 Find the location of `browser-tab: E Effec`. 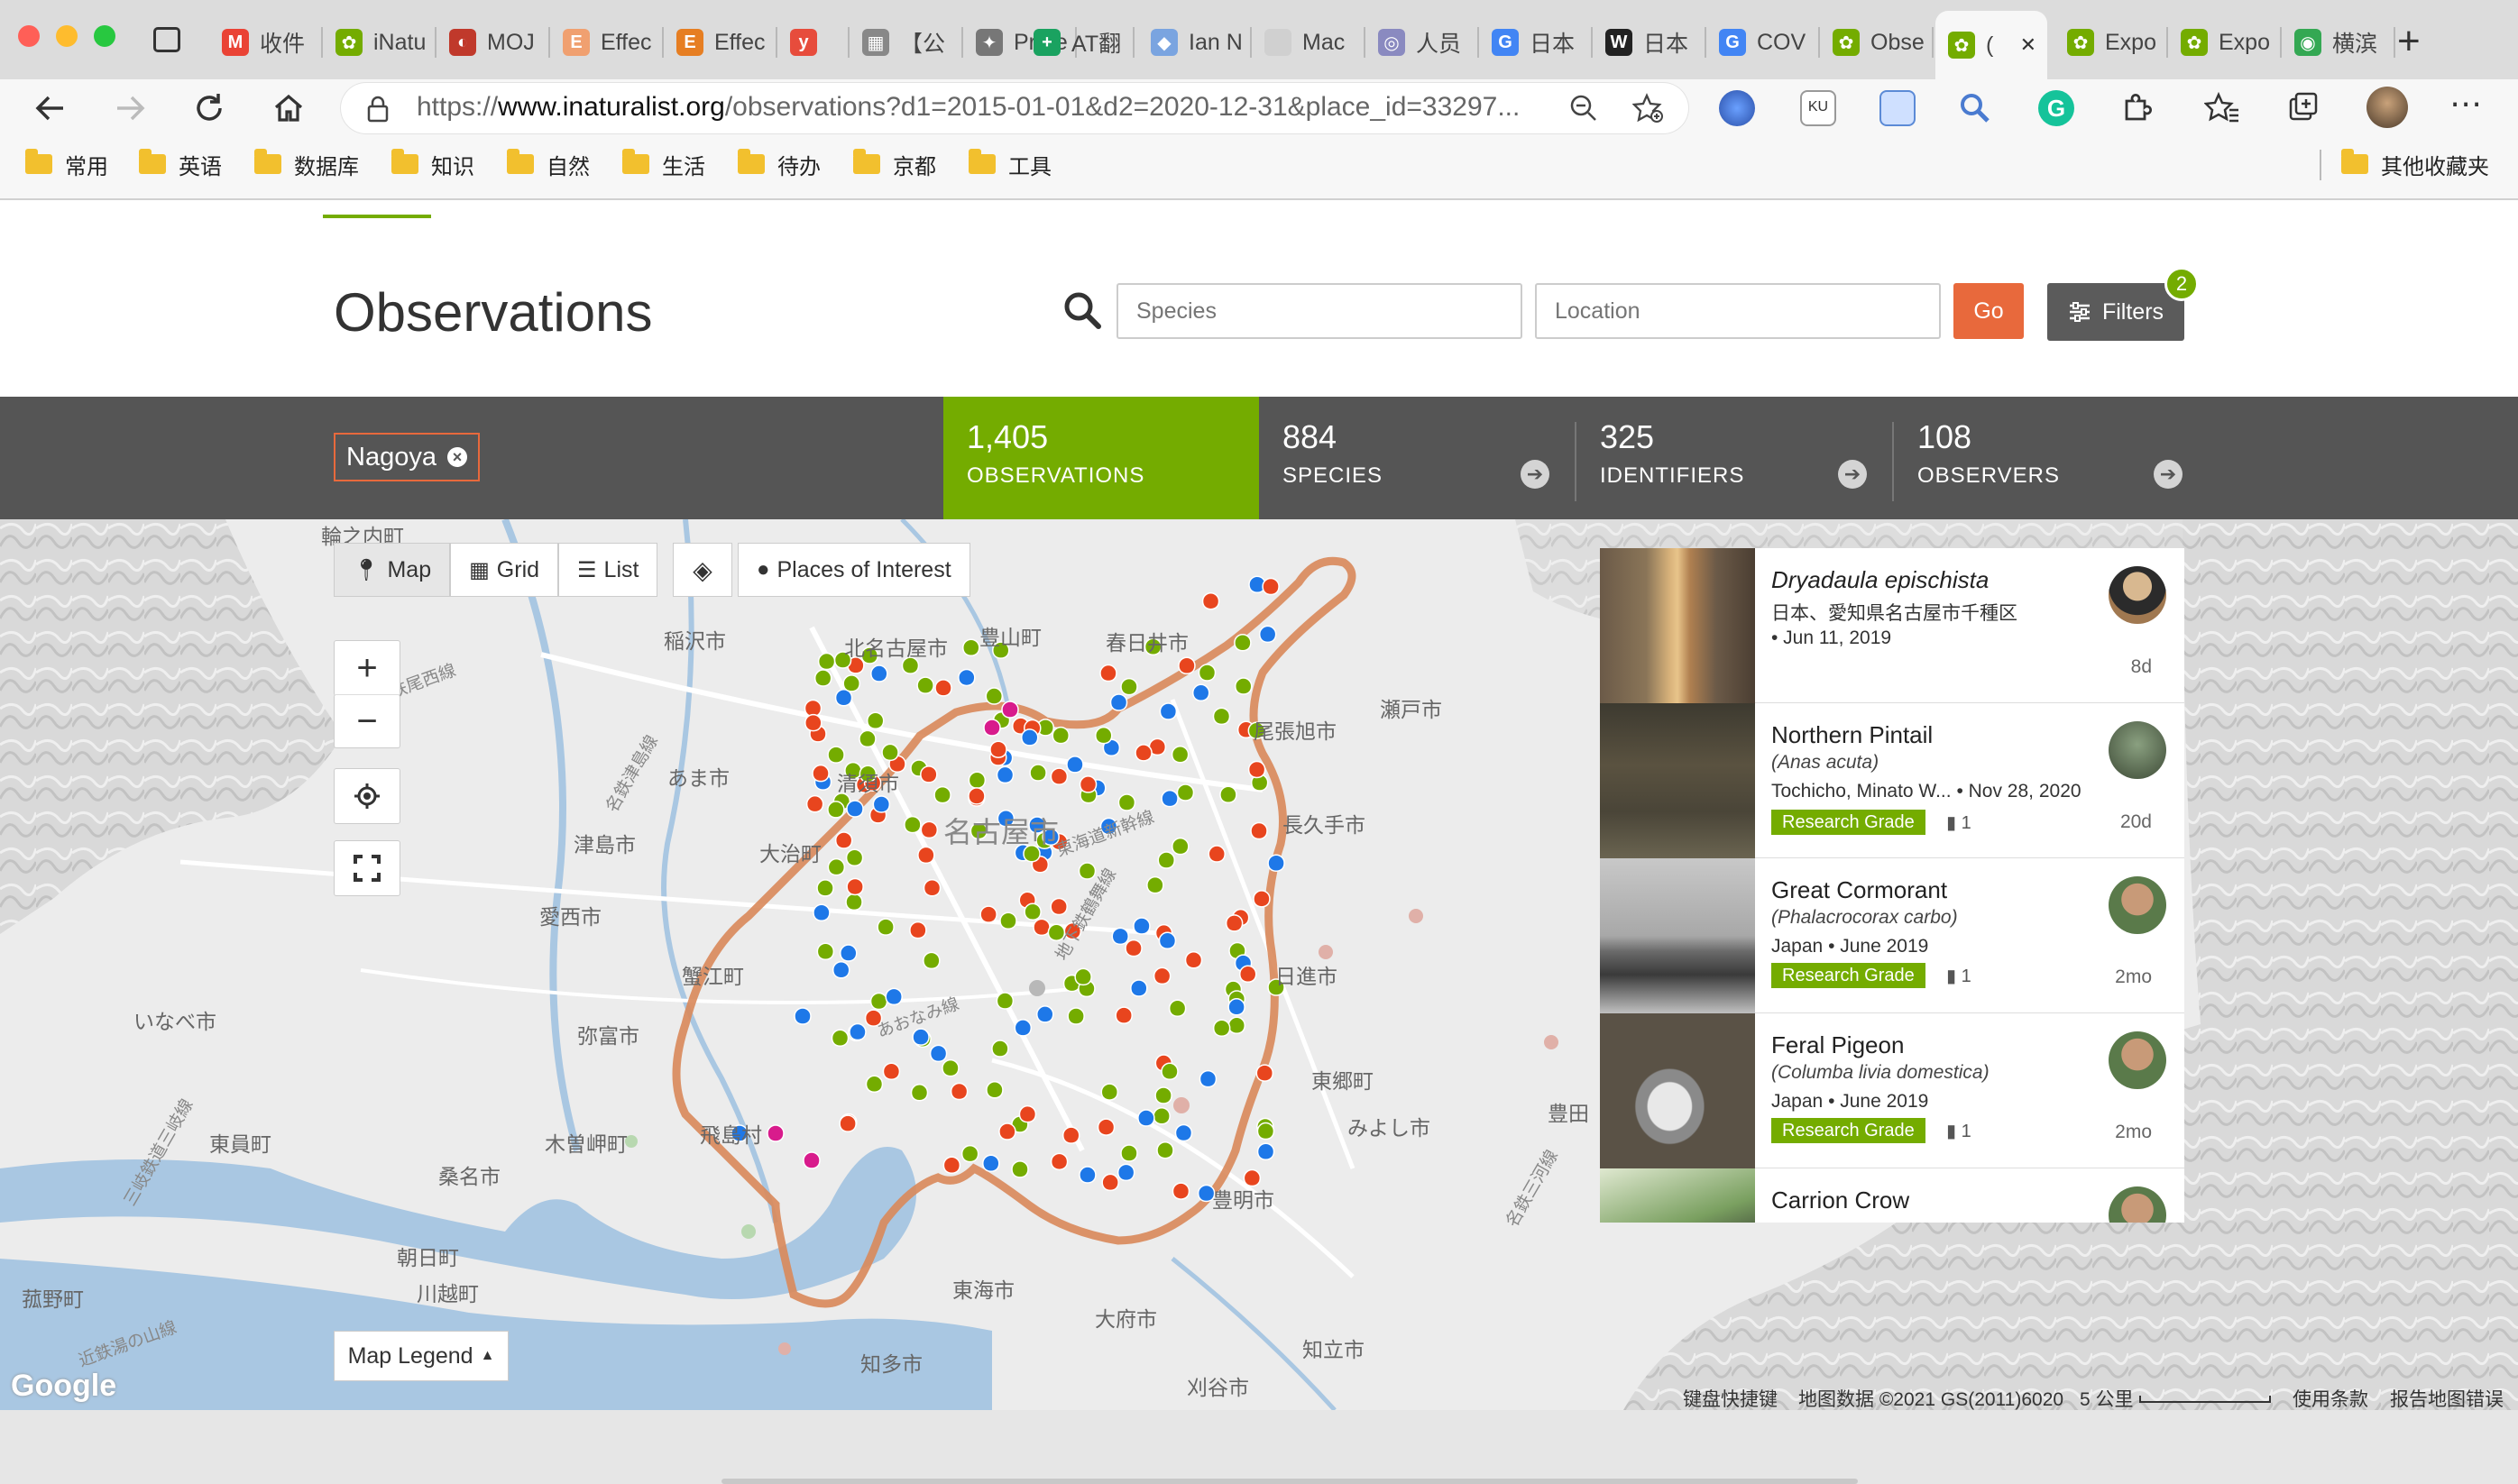

browser-tab: E Effec is located at coordinates (607, 42).